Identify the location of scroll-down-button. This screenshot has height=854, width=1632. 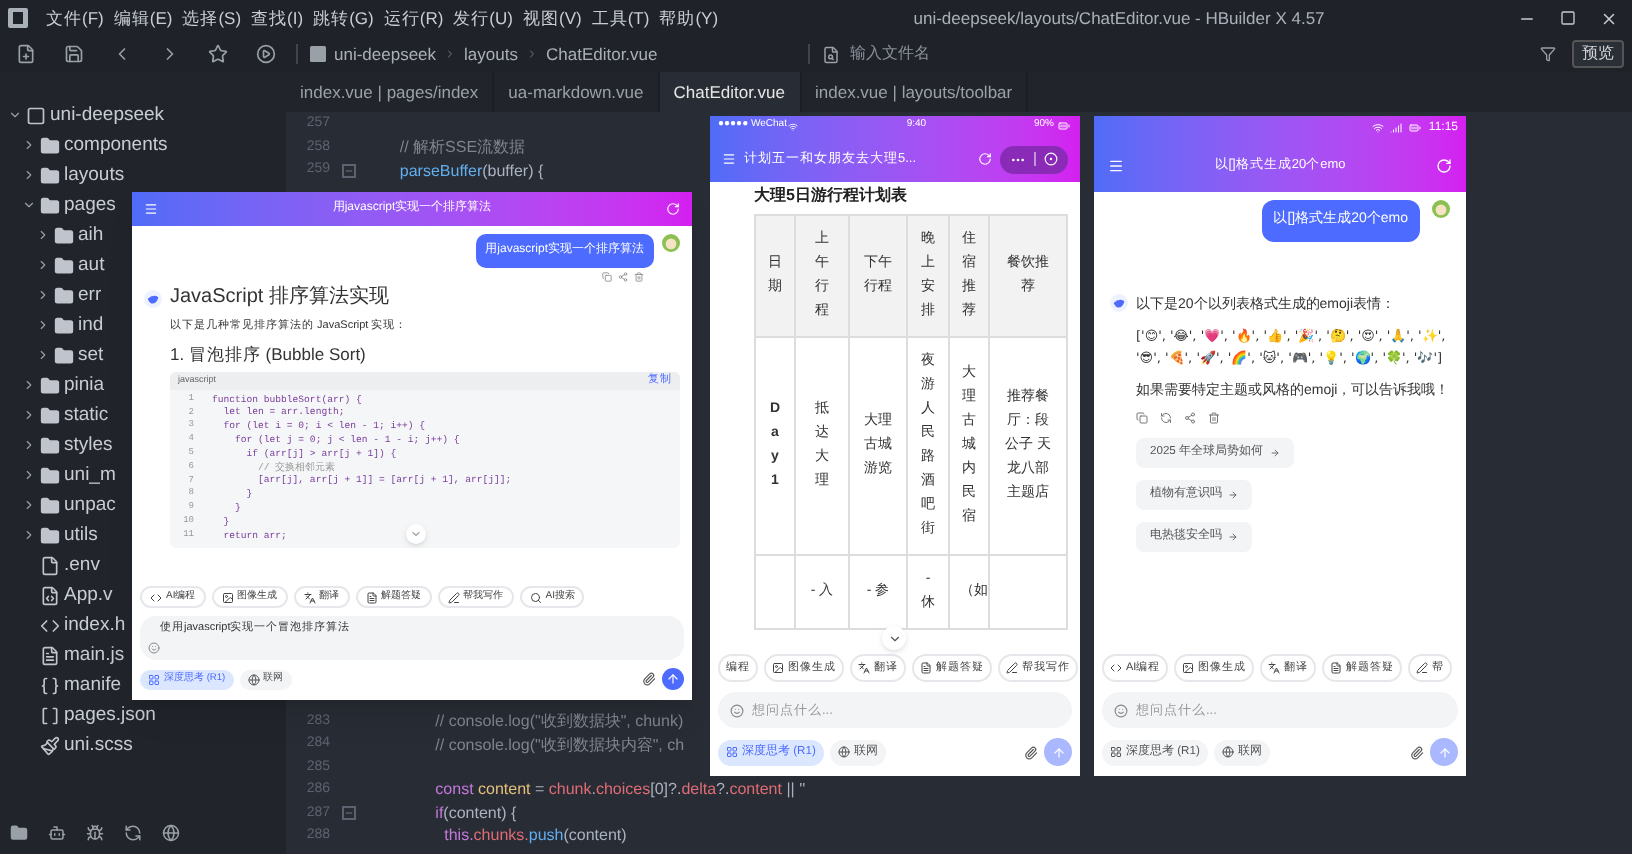
(894, 638).